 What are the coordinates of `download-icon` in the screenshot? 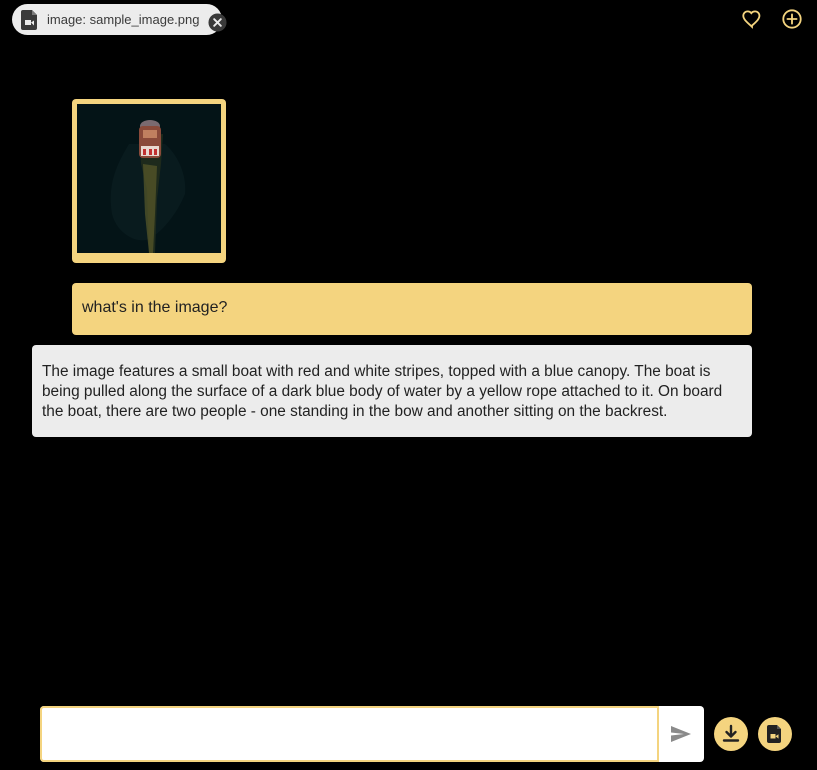 It's located at (731, 733).